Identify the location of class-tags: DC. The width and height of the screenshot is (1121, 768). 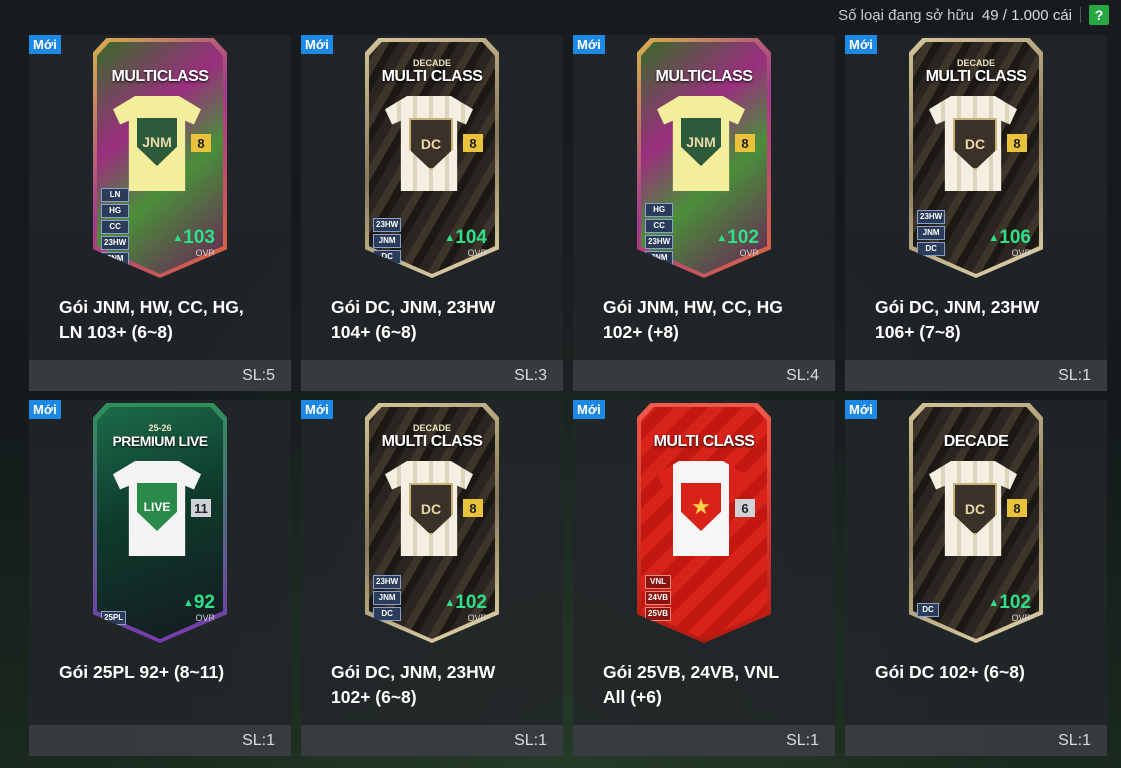
(928, 610).